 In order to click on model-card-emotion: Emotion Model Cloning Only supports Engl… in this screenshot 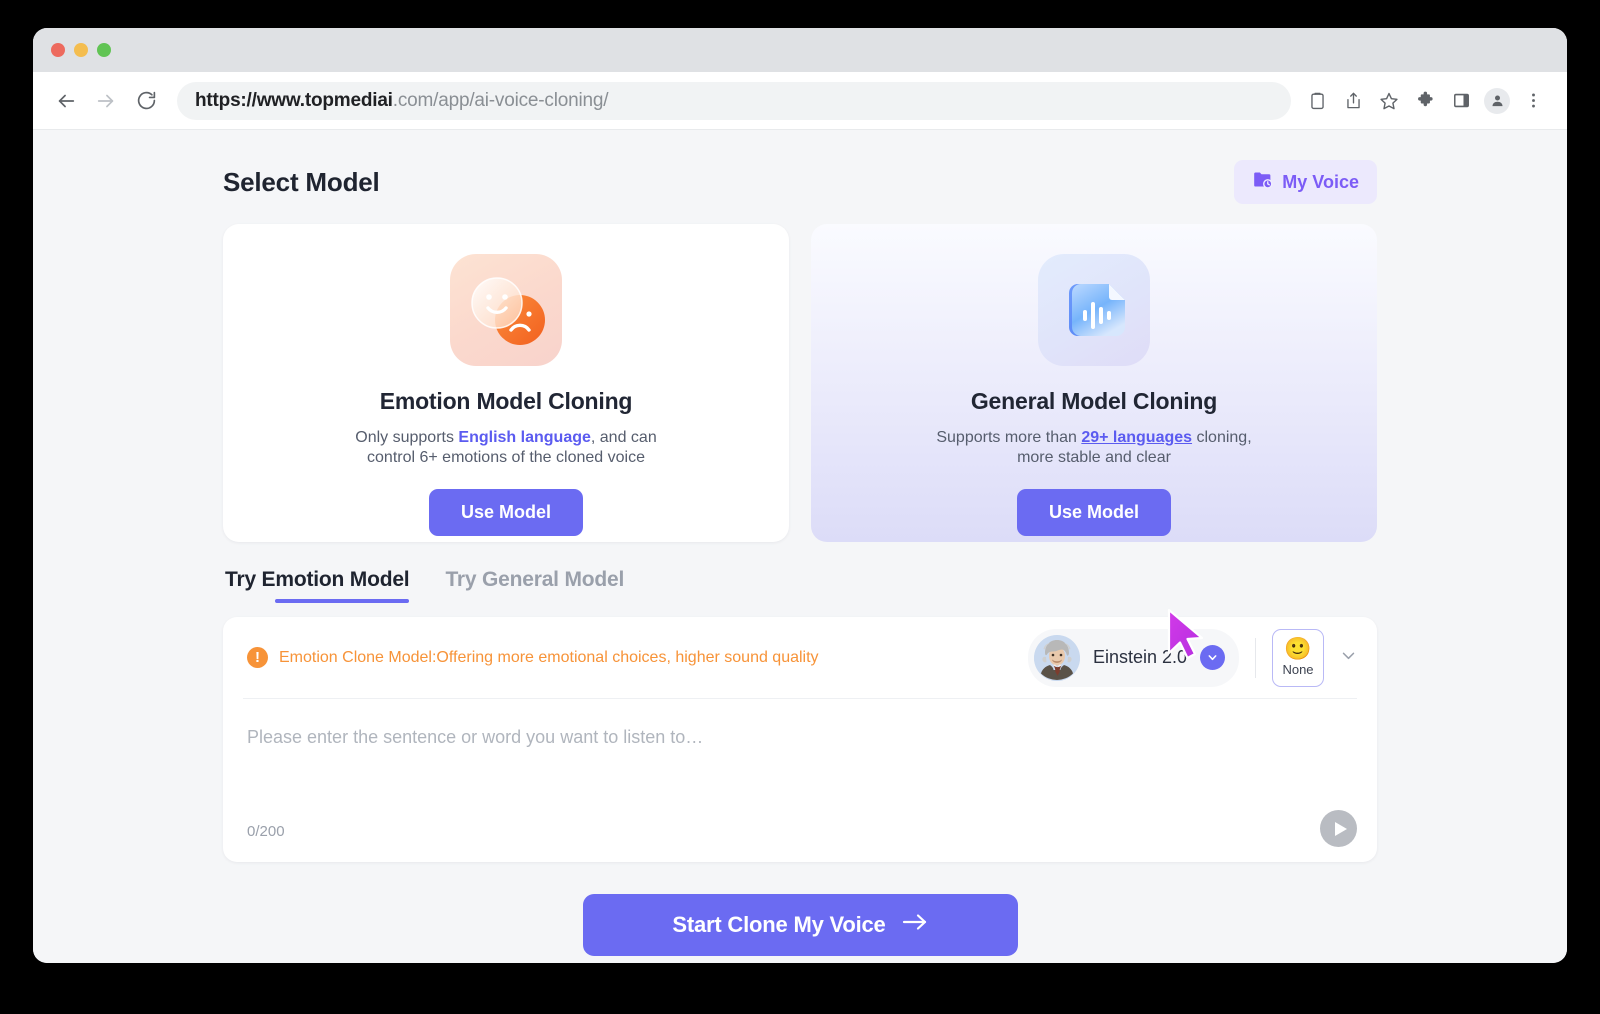, I will do `click(506, 383)`.